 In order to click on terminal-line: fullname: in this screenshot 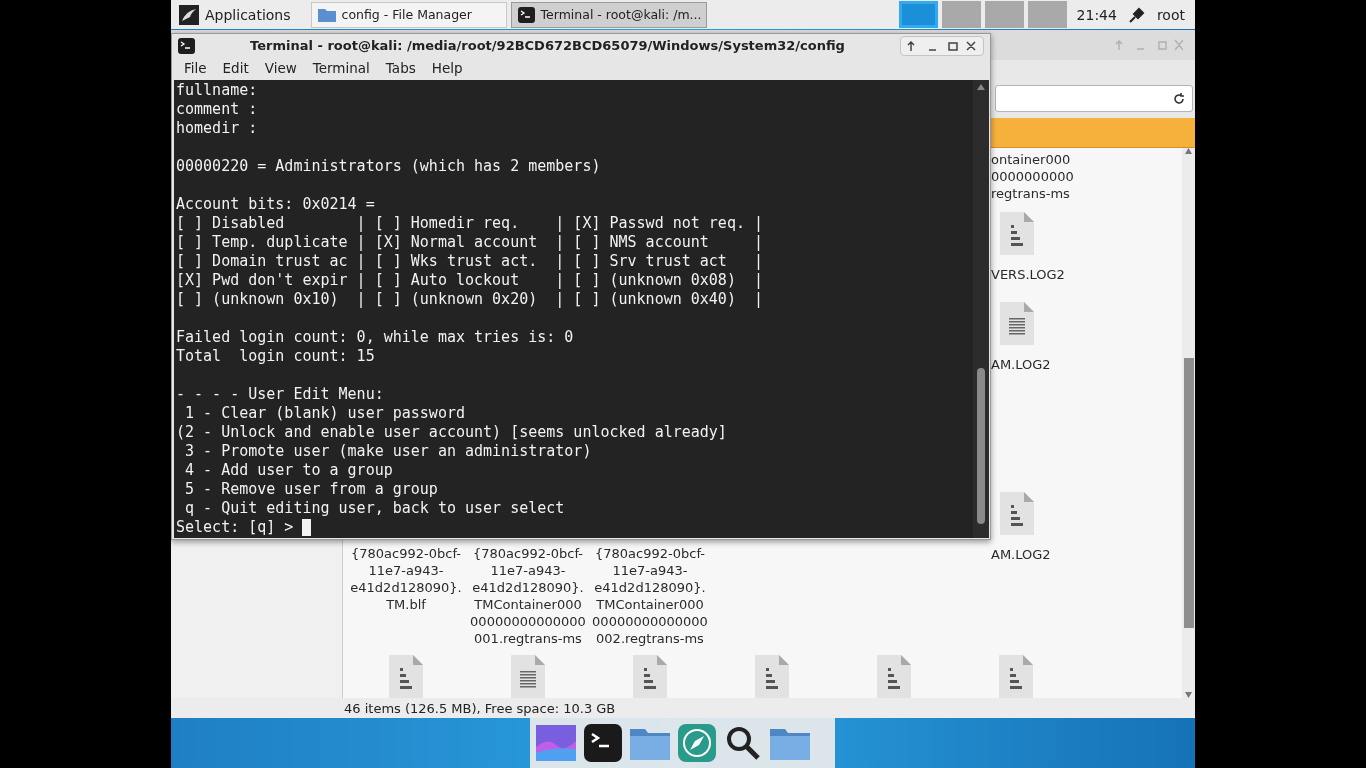, I will do `click(217, 90)`.